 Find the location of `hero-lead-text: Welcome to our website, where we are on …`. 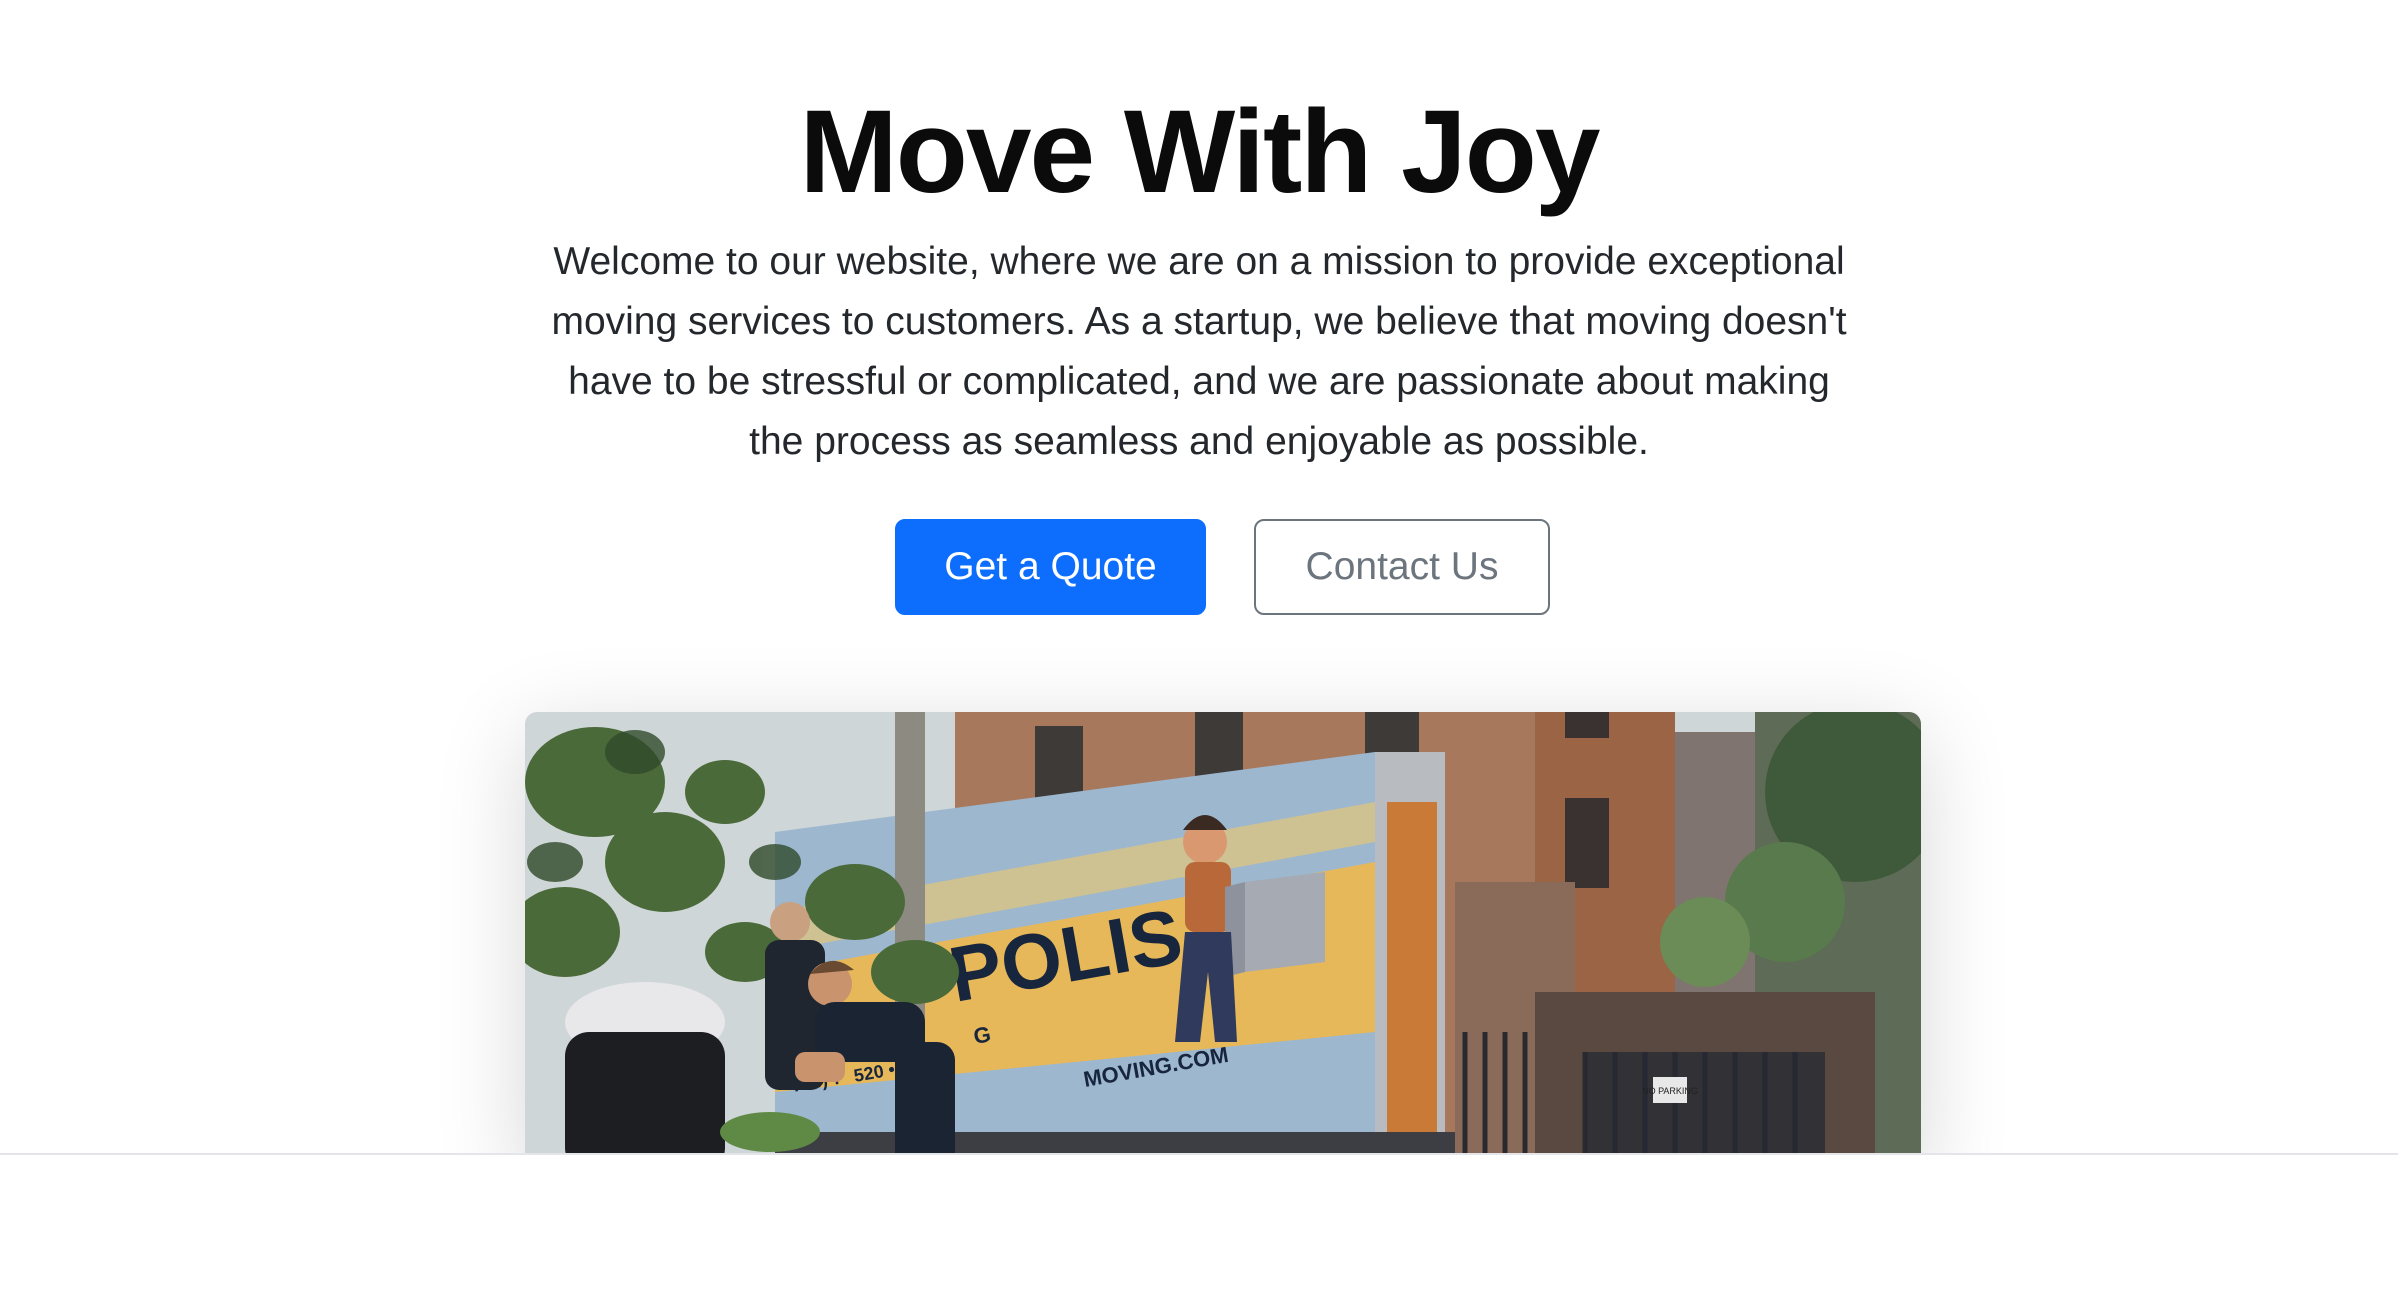

hero-lead-text: Welcome to our website, where we are on … is located at coordinates (1199, 351).